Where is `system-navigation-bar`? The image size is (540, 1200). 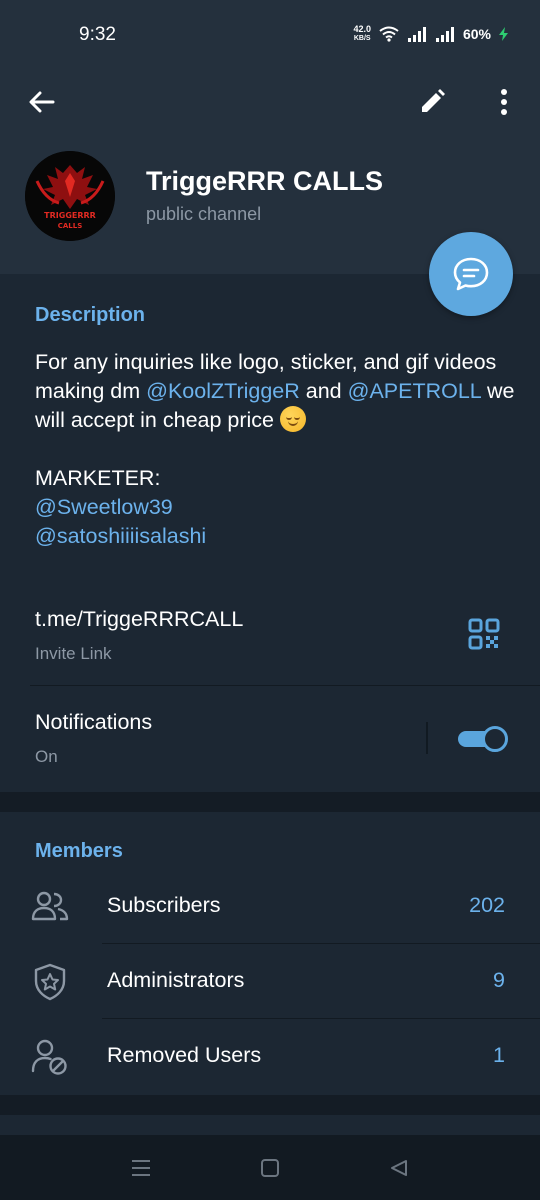
system-navigation-bar is located at coordinates (270, 1167).